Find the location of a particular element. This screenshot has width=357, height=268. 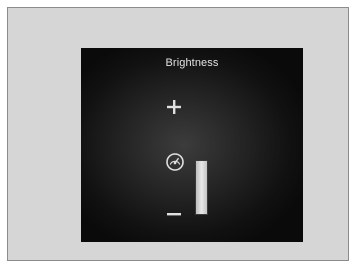

decrease-brightness-button is located at coordinates (174, 212).